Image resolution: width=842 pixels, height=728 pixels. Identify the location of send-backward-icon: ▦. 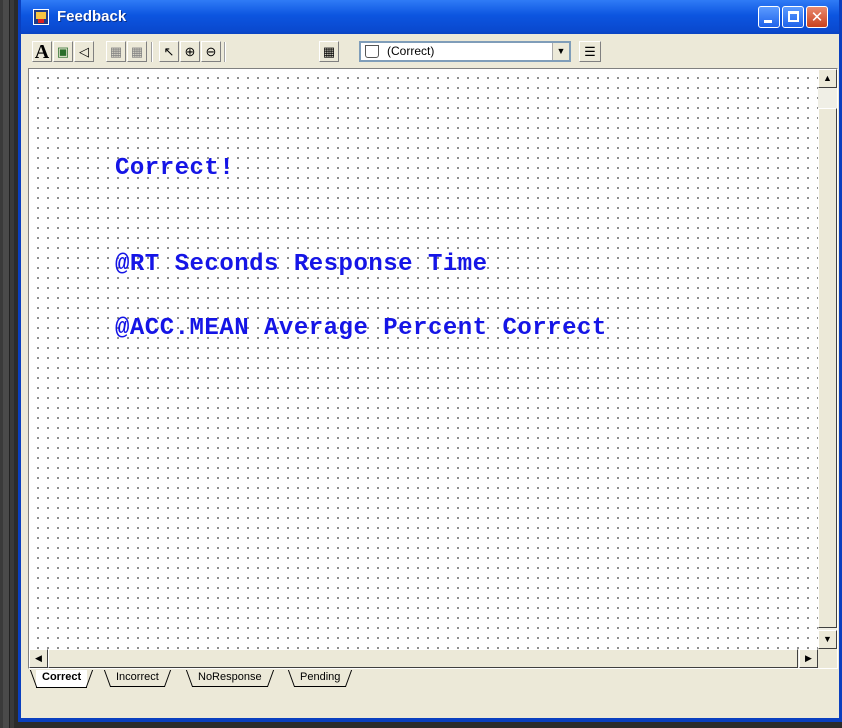
(137, 51).